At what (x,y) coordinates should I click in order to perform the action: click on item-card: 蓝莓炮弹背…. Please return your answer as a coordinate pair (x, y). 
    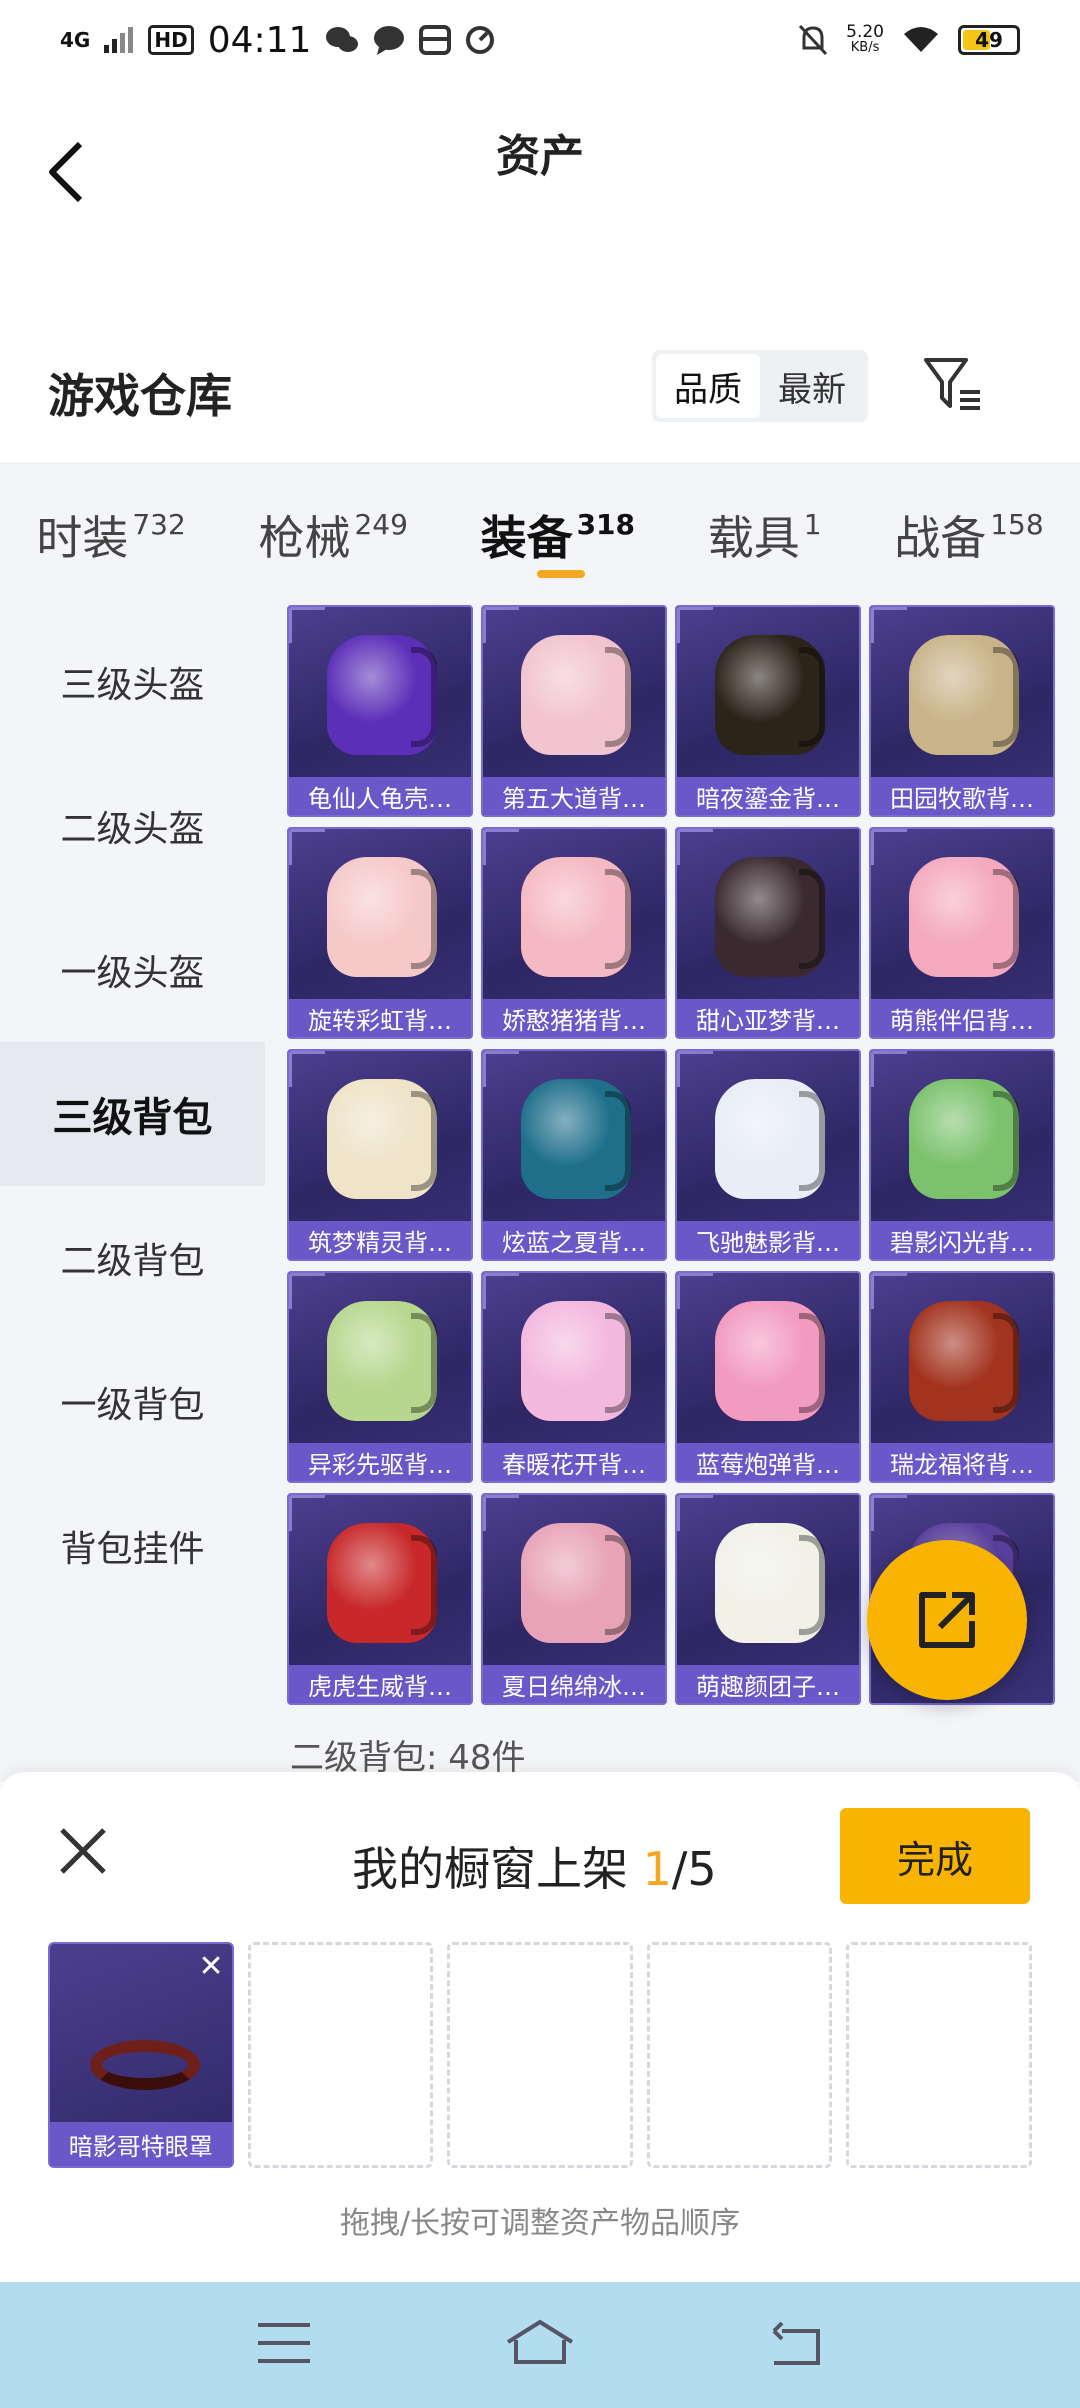
    Looking at the image, I should click on (768, 1377).